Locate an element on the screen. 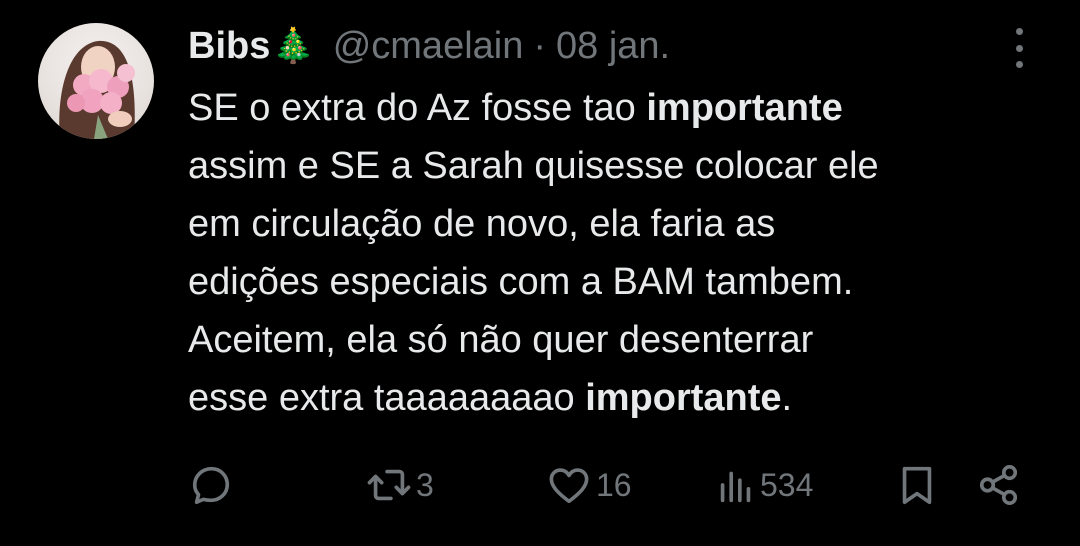  reply-icon is located at coordinates (211, 485).